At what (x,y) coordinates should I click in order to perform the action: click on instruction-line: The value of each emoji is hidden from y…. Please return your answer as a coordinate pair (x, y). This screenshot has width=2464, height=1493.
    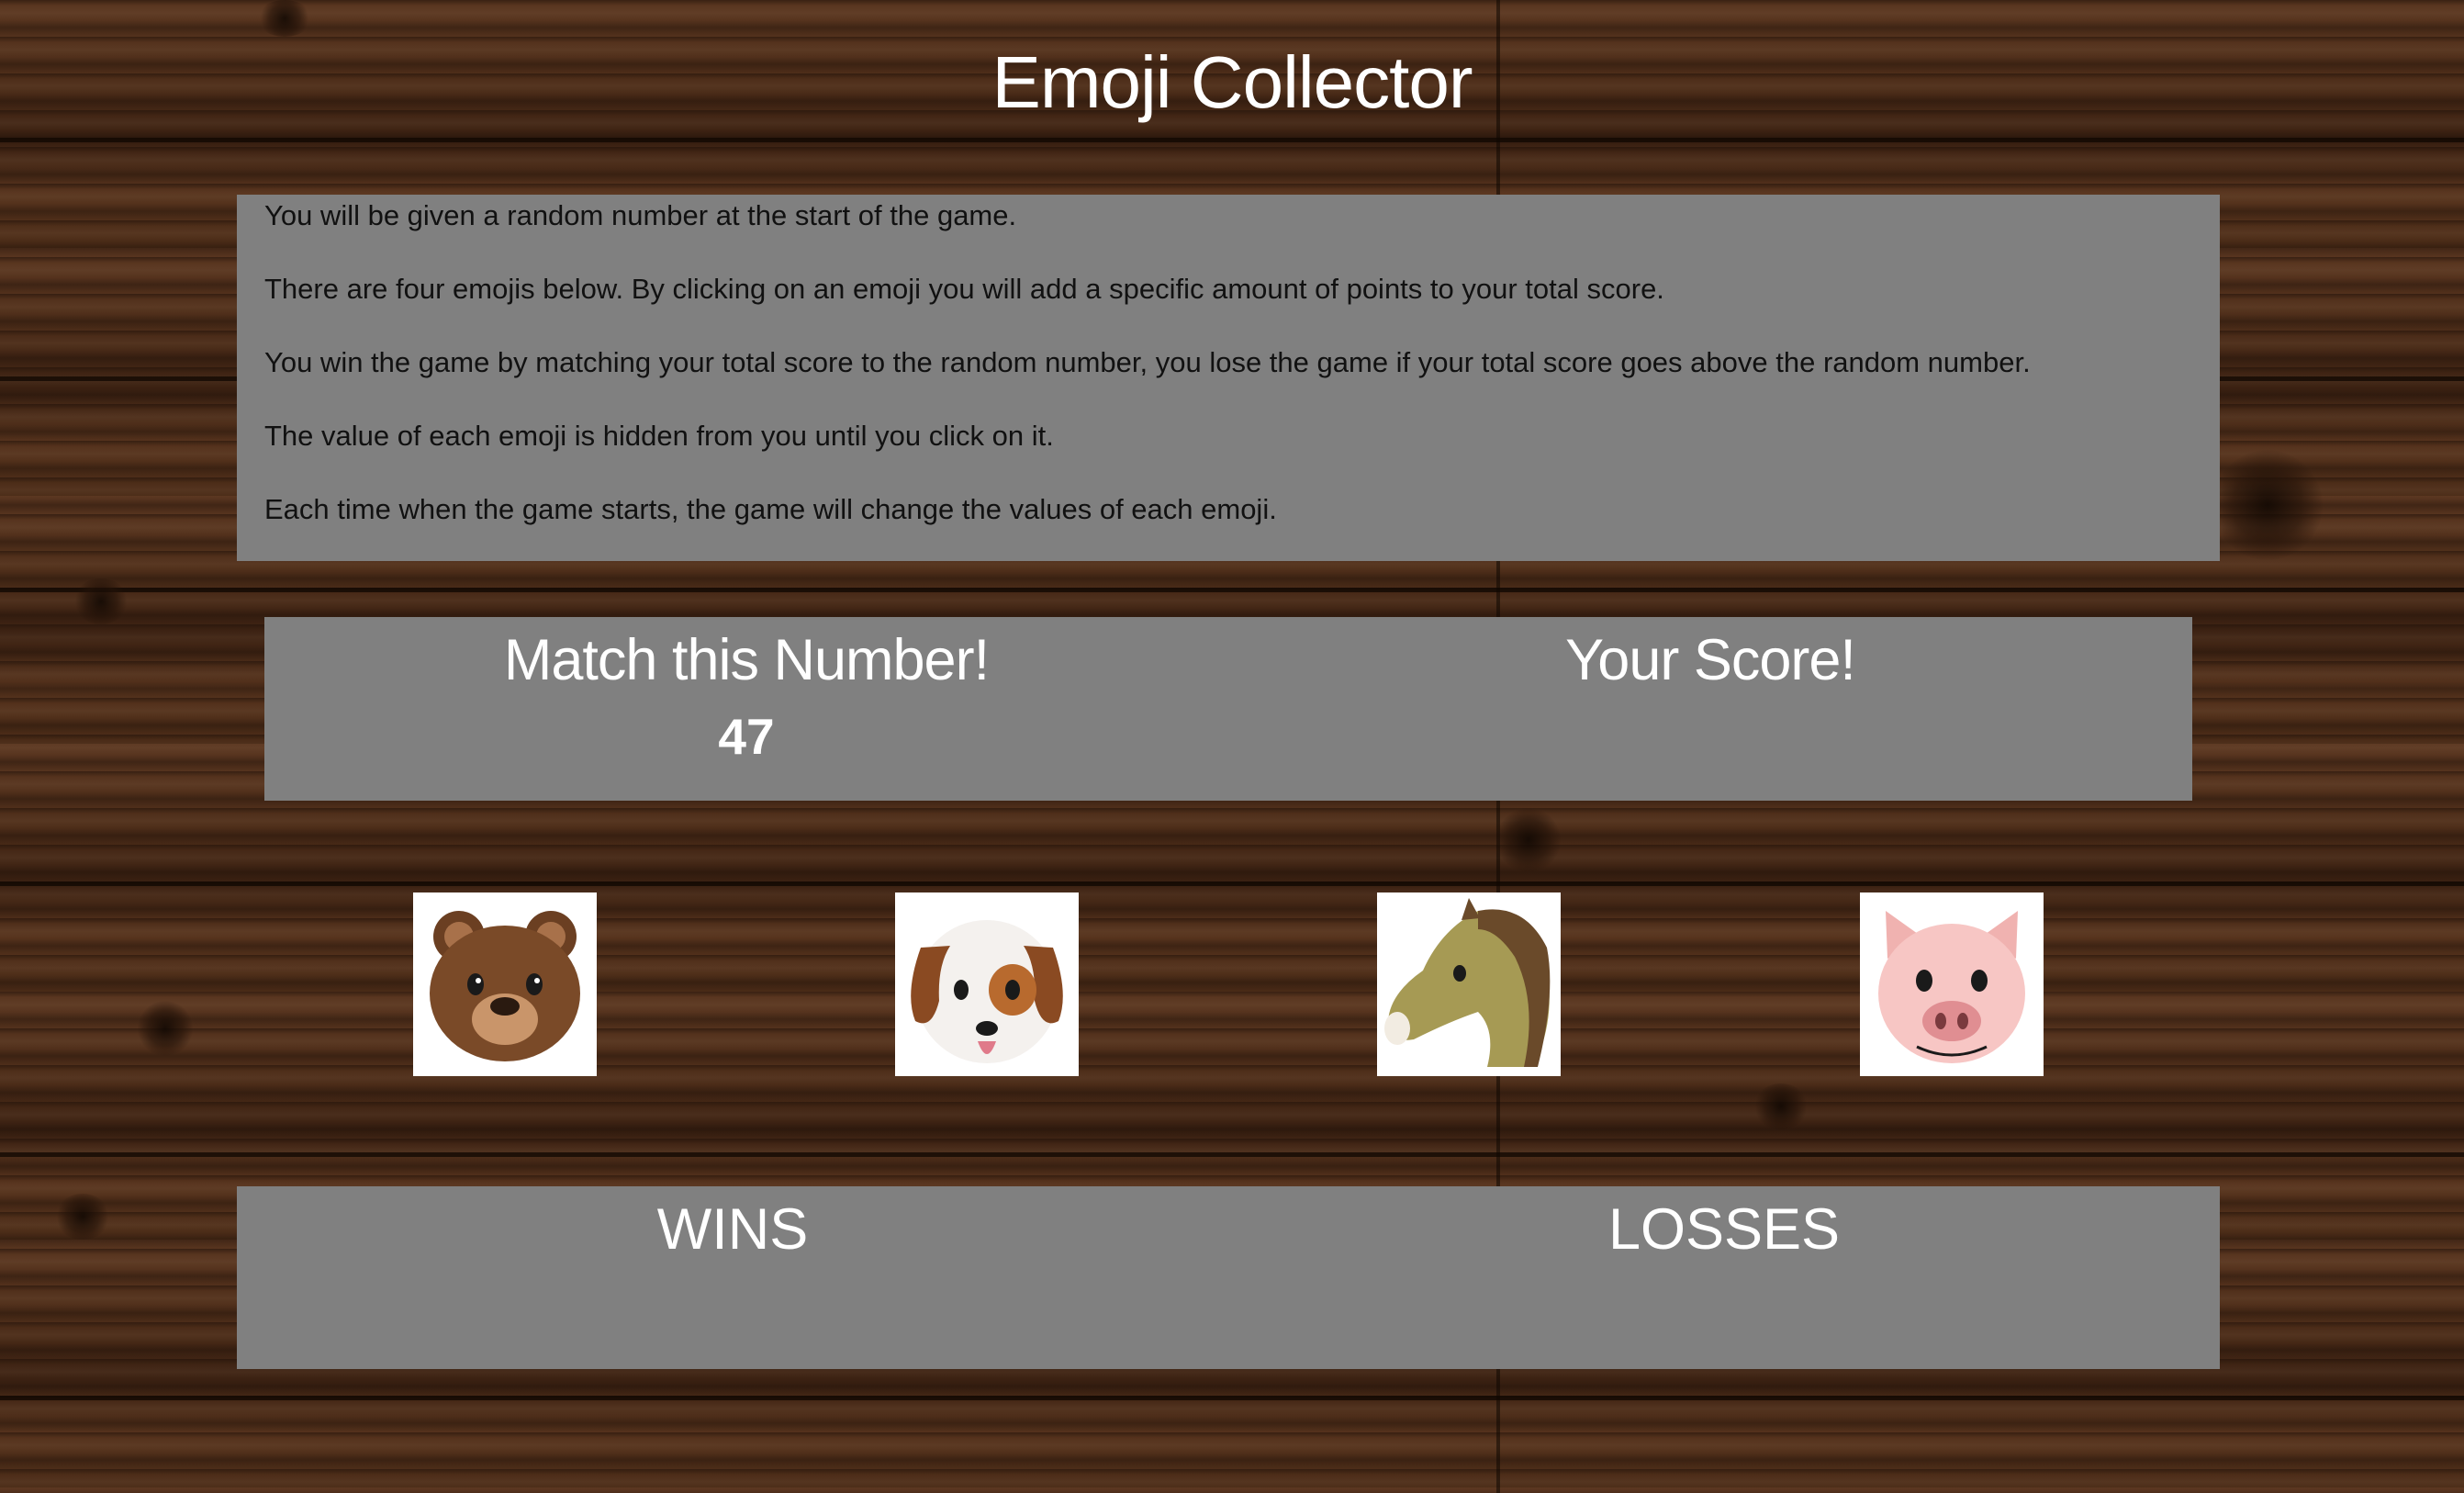
    Looking at the image, I should click on (659, 436).